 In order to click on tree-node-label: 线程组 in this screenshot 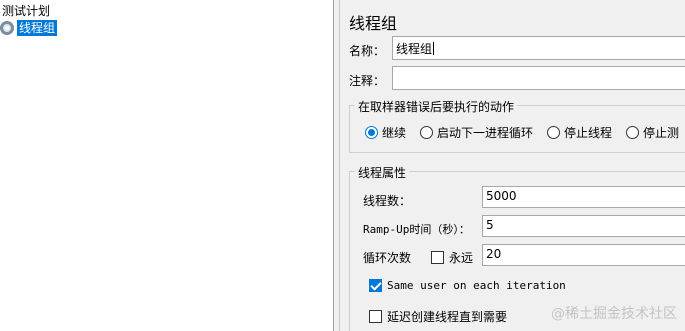, I will do `click(37, 27)`.